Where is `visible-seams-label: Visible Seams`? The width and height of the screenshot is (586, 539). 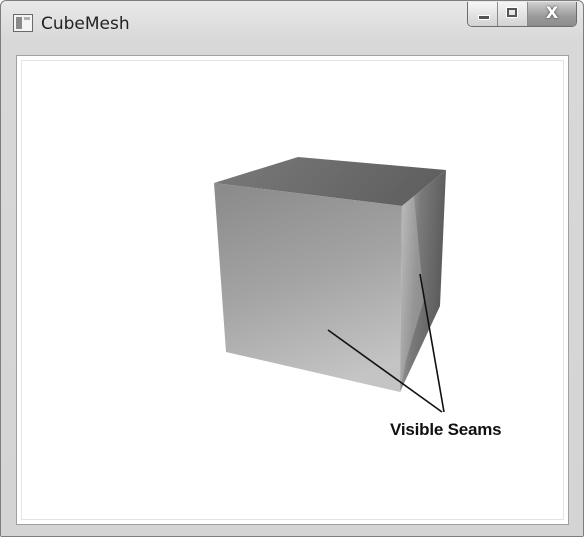 visible-seams-label: Visible Seams is located at coordinates (446, 429).